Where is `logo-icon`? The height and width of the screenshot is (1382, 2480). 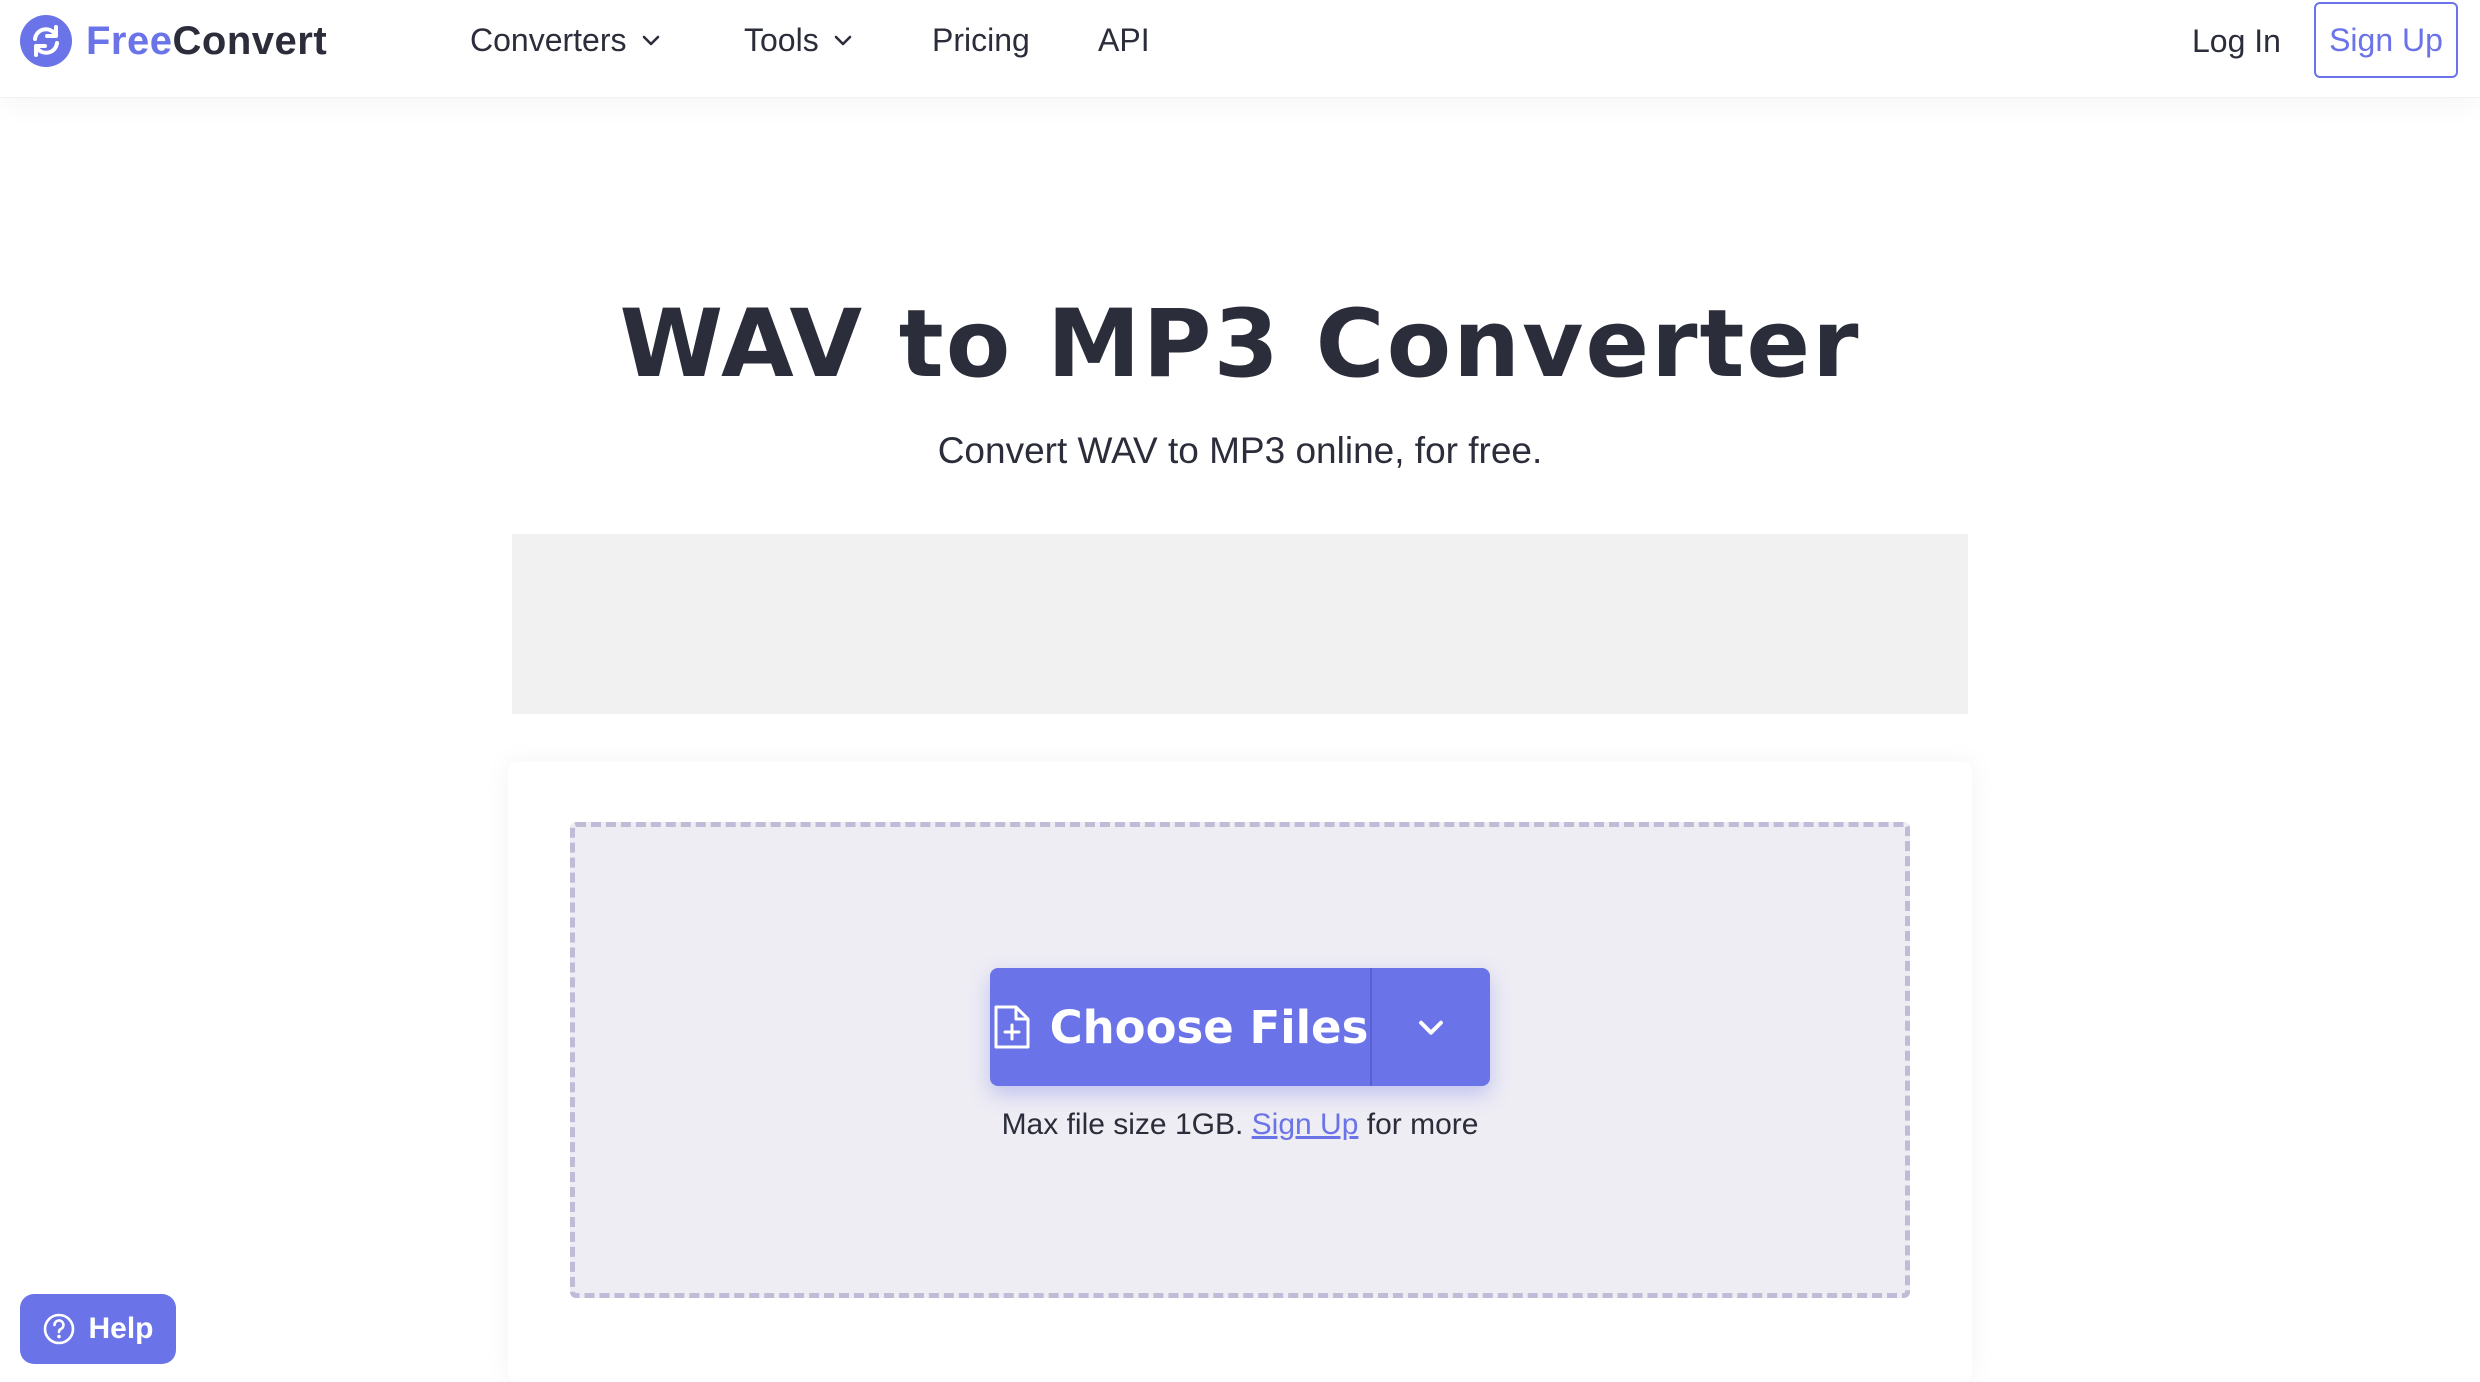 logo-icon is located at coordinates (46, 41).